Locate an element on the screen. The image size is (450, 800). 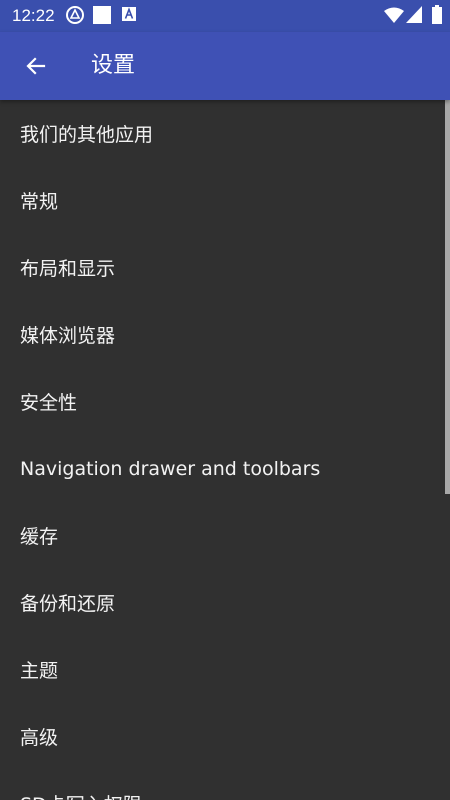
settings-item-label: 高级 is located at coordinates (39, 738).